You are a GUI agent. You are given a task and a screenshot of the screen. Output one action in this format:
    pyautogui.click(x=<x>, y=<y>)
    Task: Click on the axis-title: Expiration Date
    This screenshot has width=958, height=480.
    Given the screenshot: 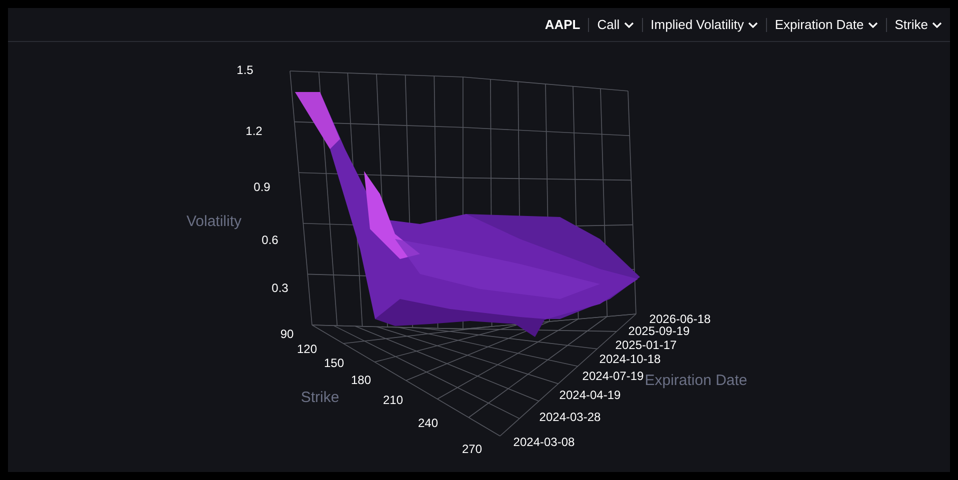 What is the action you would take?
    pyautogui.click(x=696, y=380)
    